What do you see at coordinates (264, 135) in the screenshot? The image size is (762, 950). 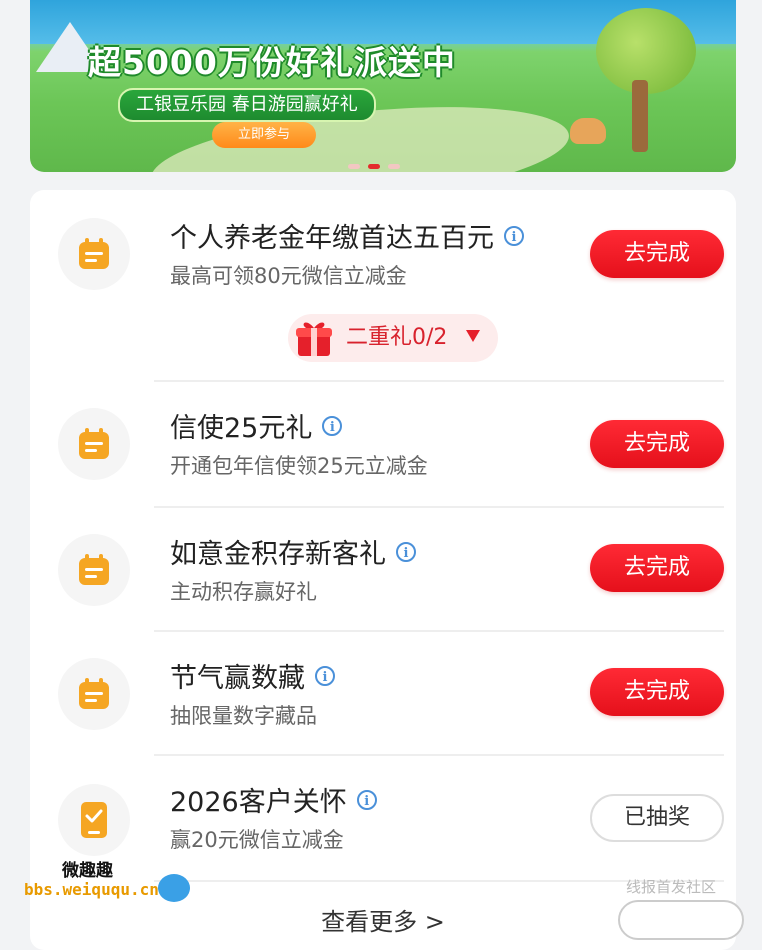 I see `banner-cta-button: 立即参与` at bounding box center [264, 135].